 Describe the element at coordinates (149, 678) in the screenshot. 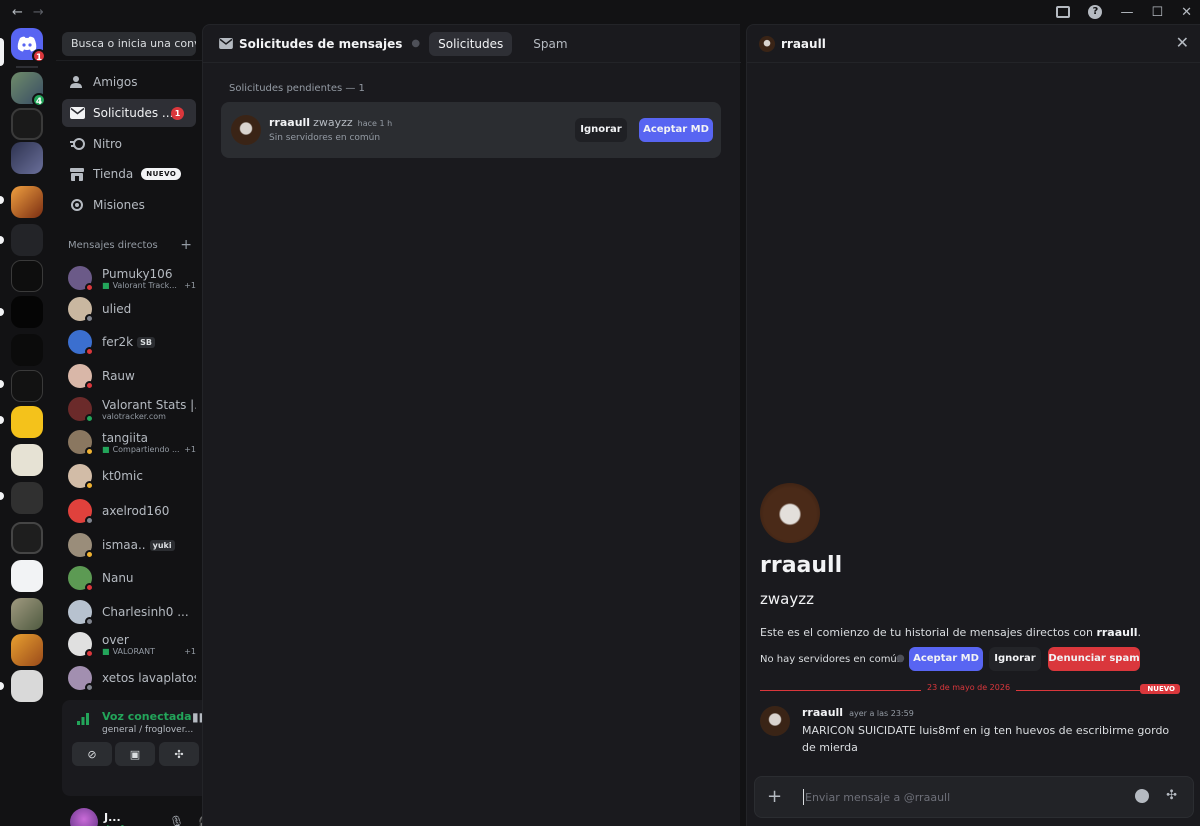

I see `dm-name: xetos lavaplatos` at that location.